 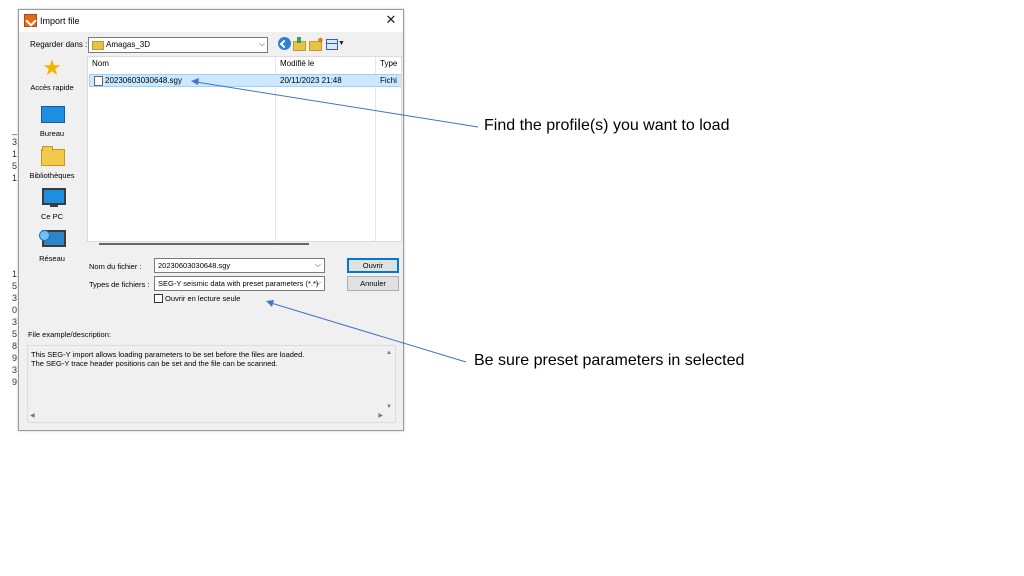 What do you see at coordinates (335, 220) in the screenshot?
I see `annotation-arrows` at bounding box center [335, 220].